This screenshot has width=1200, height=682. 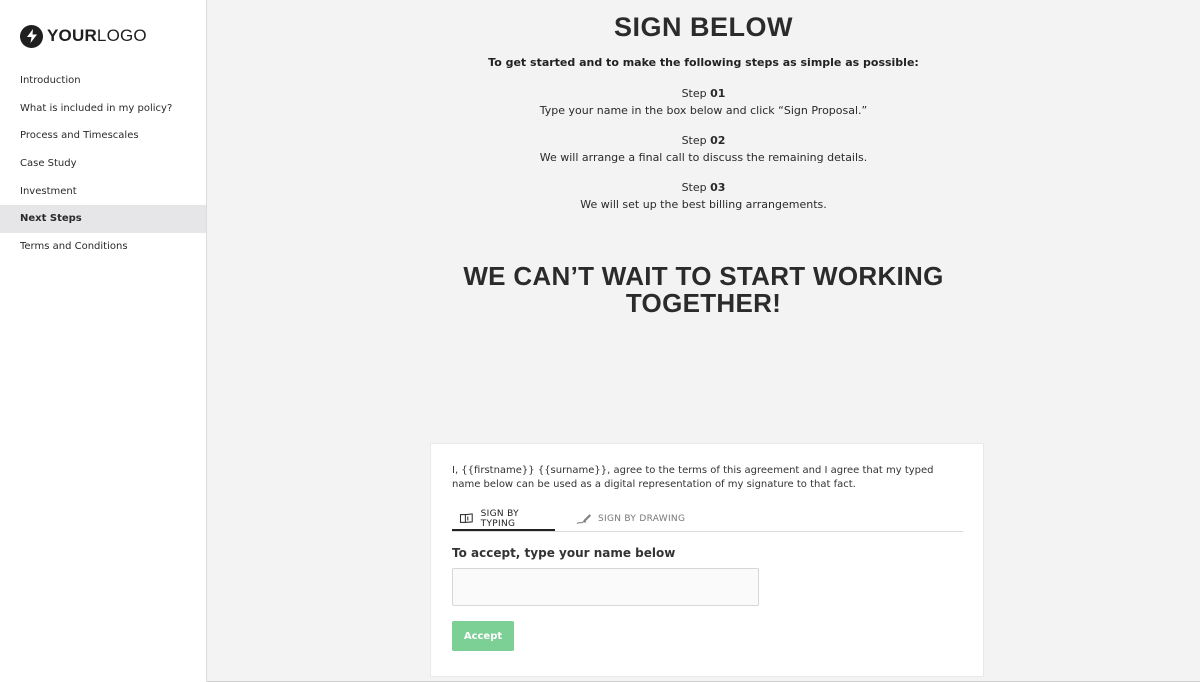 What do you see at coordinates (31, 36) in the screenshot?
I see `lightning-bolt-icon` at bounding box center [31, 36].